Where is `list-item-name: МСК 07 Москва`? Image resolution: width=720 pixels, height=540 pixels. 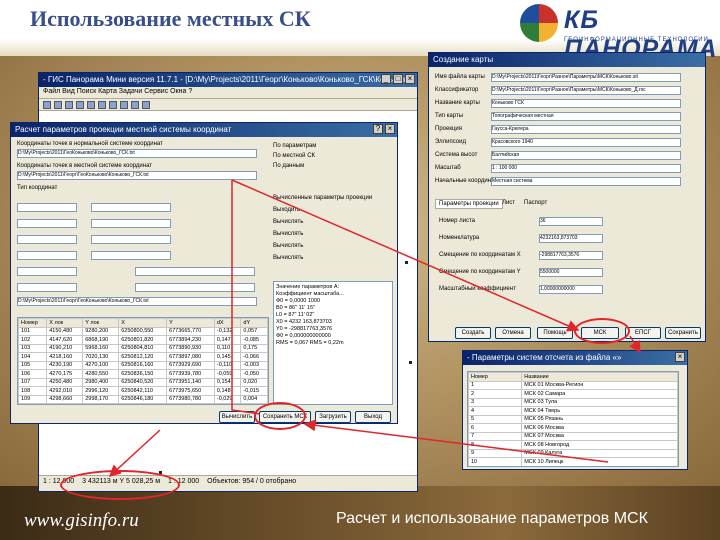
list-item-name: МСК 07 Москва is located at coordinates (599, 436).